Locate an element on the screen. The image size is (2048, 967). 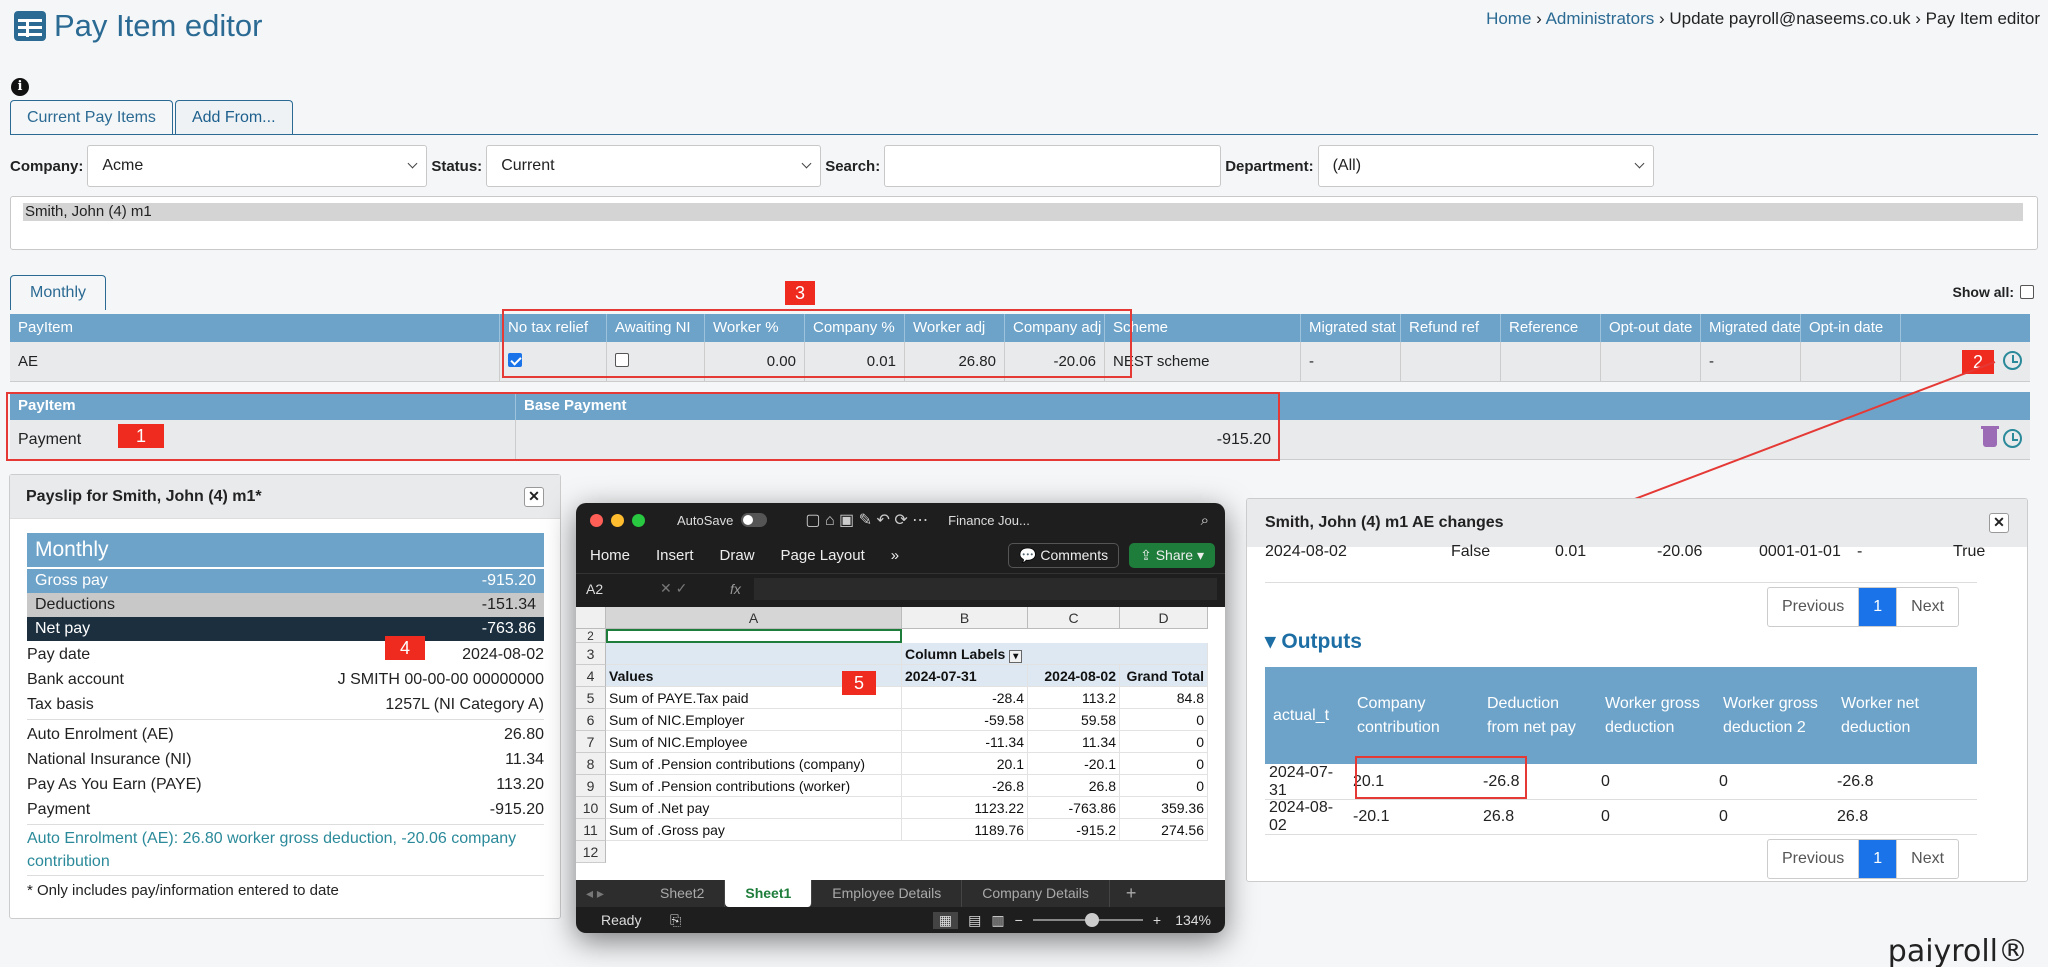
cell: 359.36 is located at coordinates (1164, 808).